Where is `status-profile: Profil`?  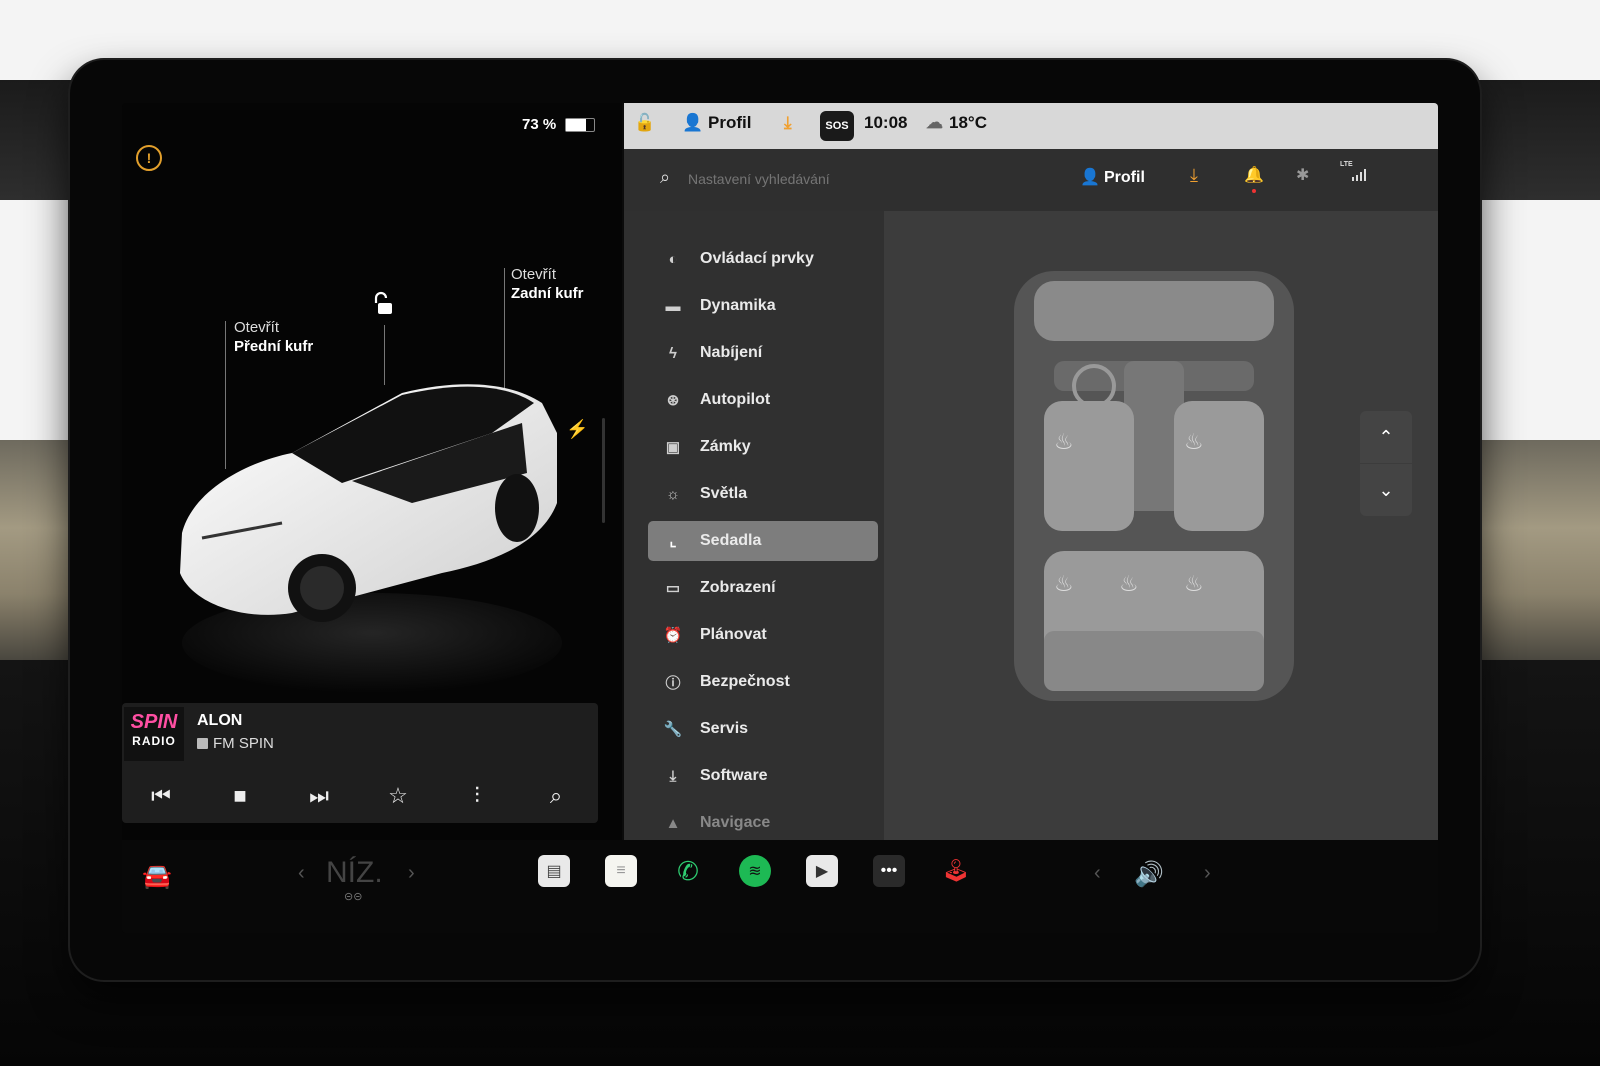 status-profile: Profil is located at coordinates (729, 123).